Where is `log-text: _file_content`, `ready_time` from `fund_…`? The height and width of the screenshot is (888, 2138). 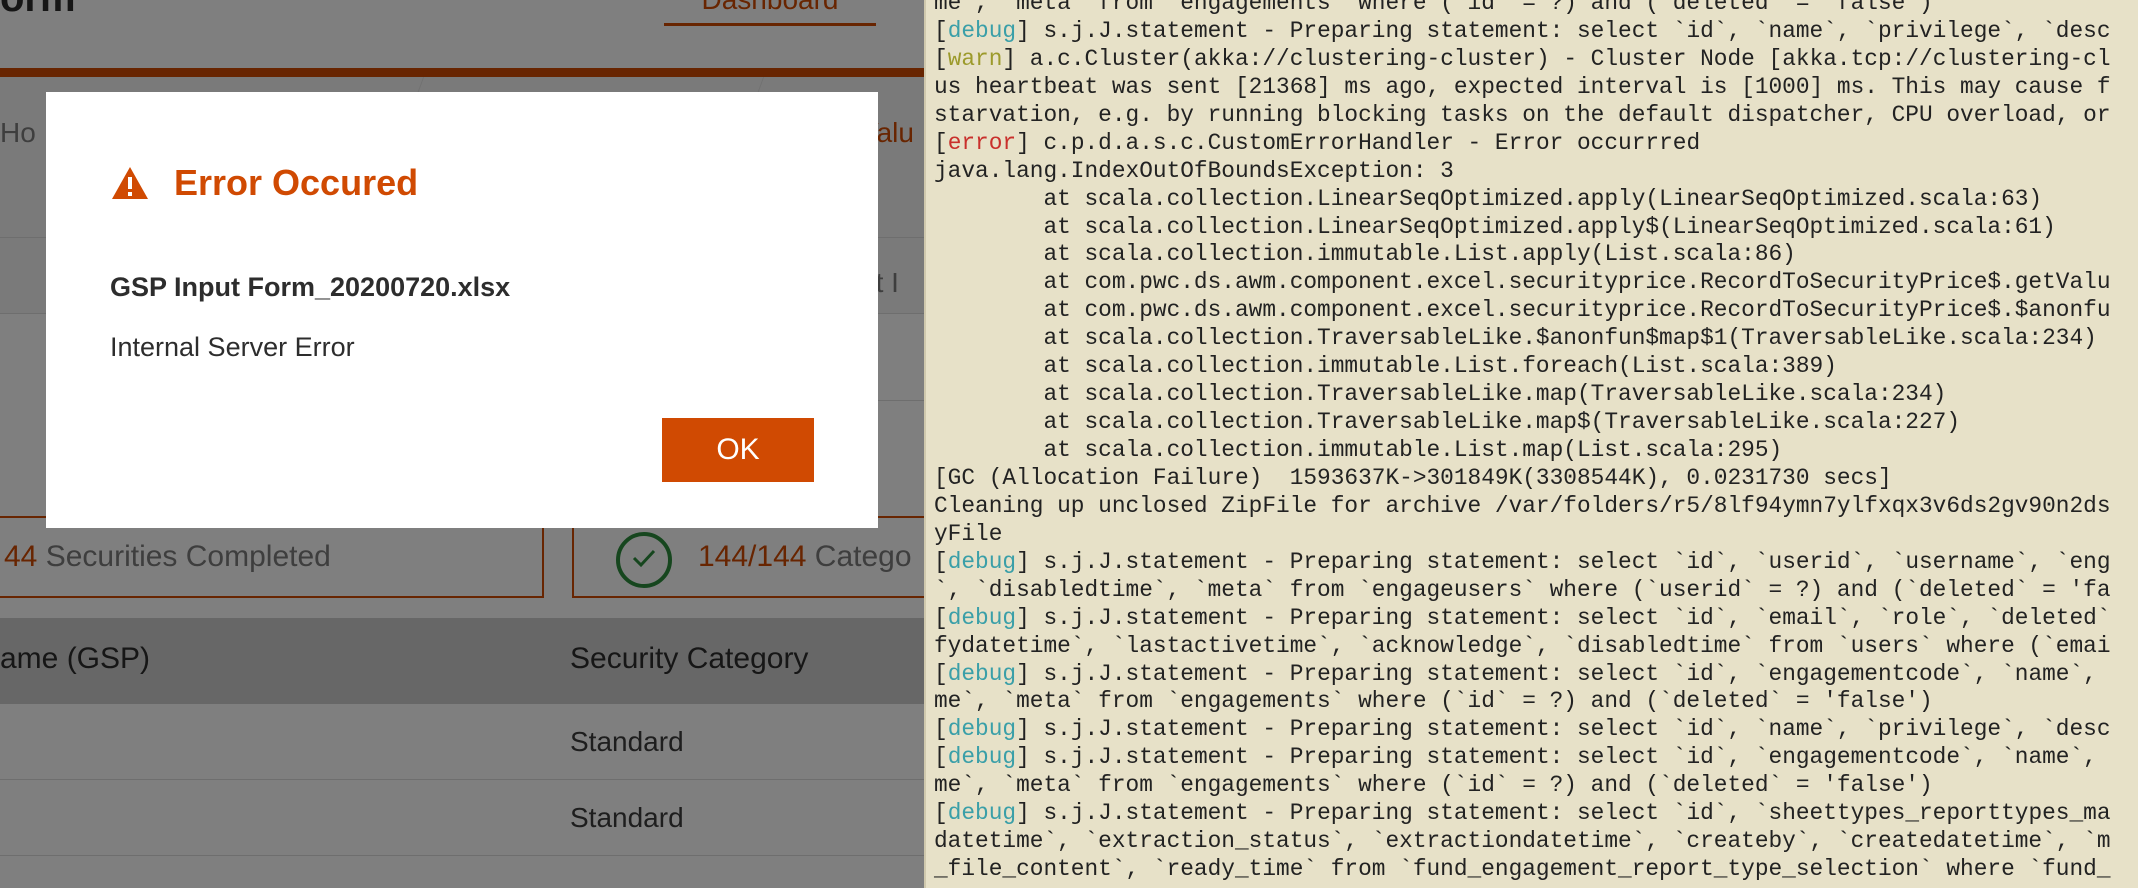
log-text: _file_content`, `ready_time` from `fund_… is located at coordinates (1522, 869).